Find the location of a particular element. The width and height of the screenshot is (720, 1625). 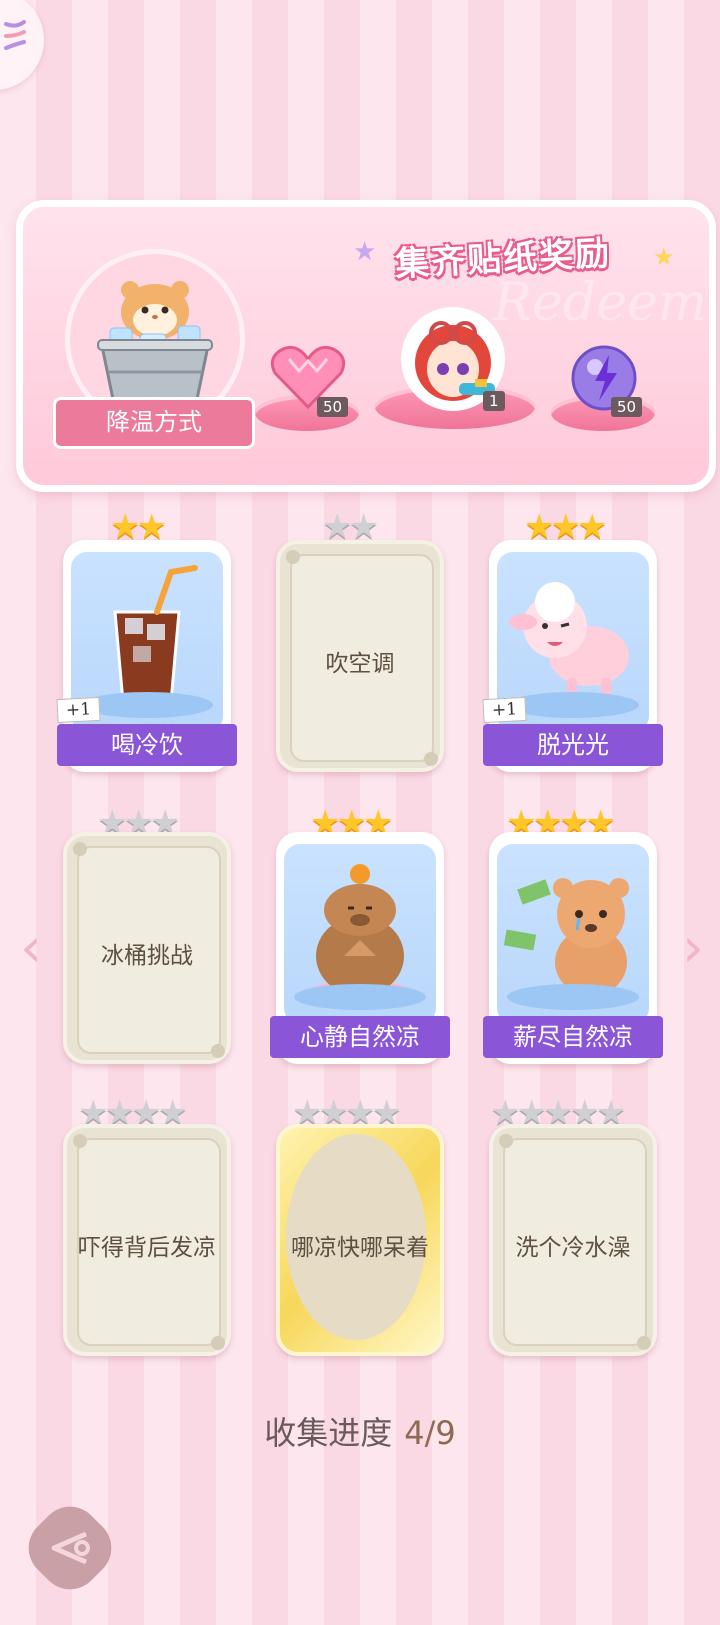

capybara-icon is located at coordinates (360, 934).